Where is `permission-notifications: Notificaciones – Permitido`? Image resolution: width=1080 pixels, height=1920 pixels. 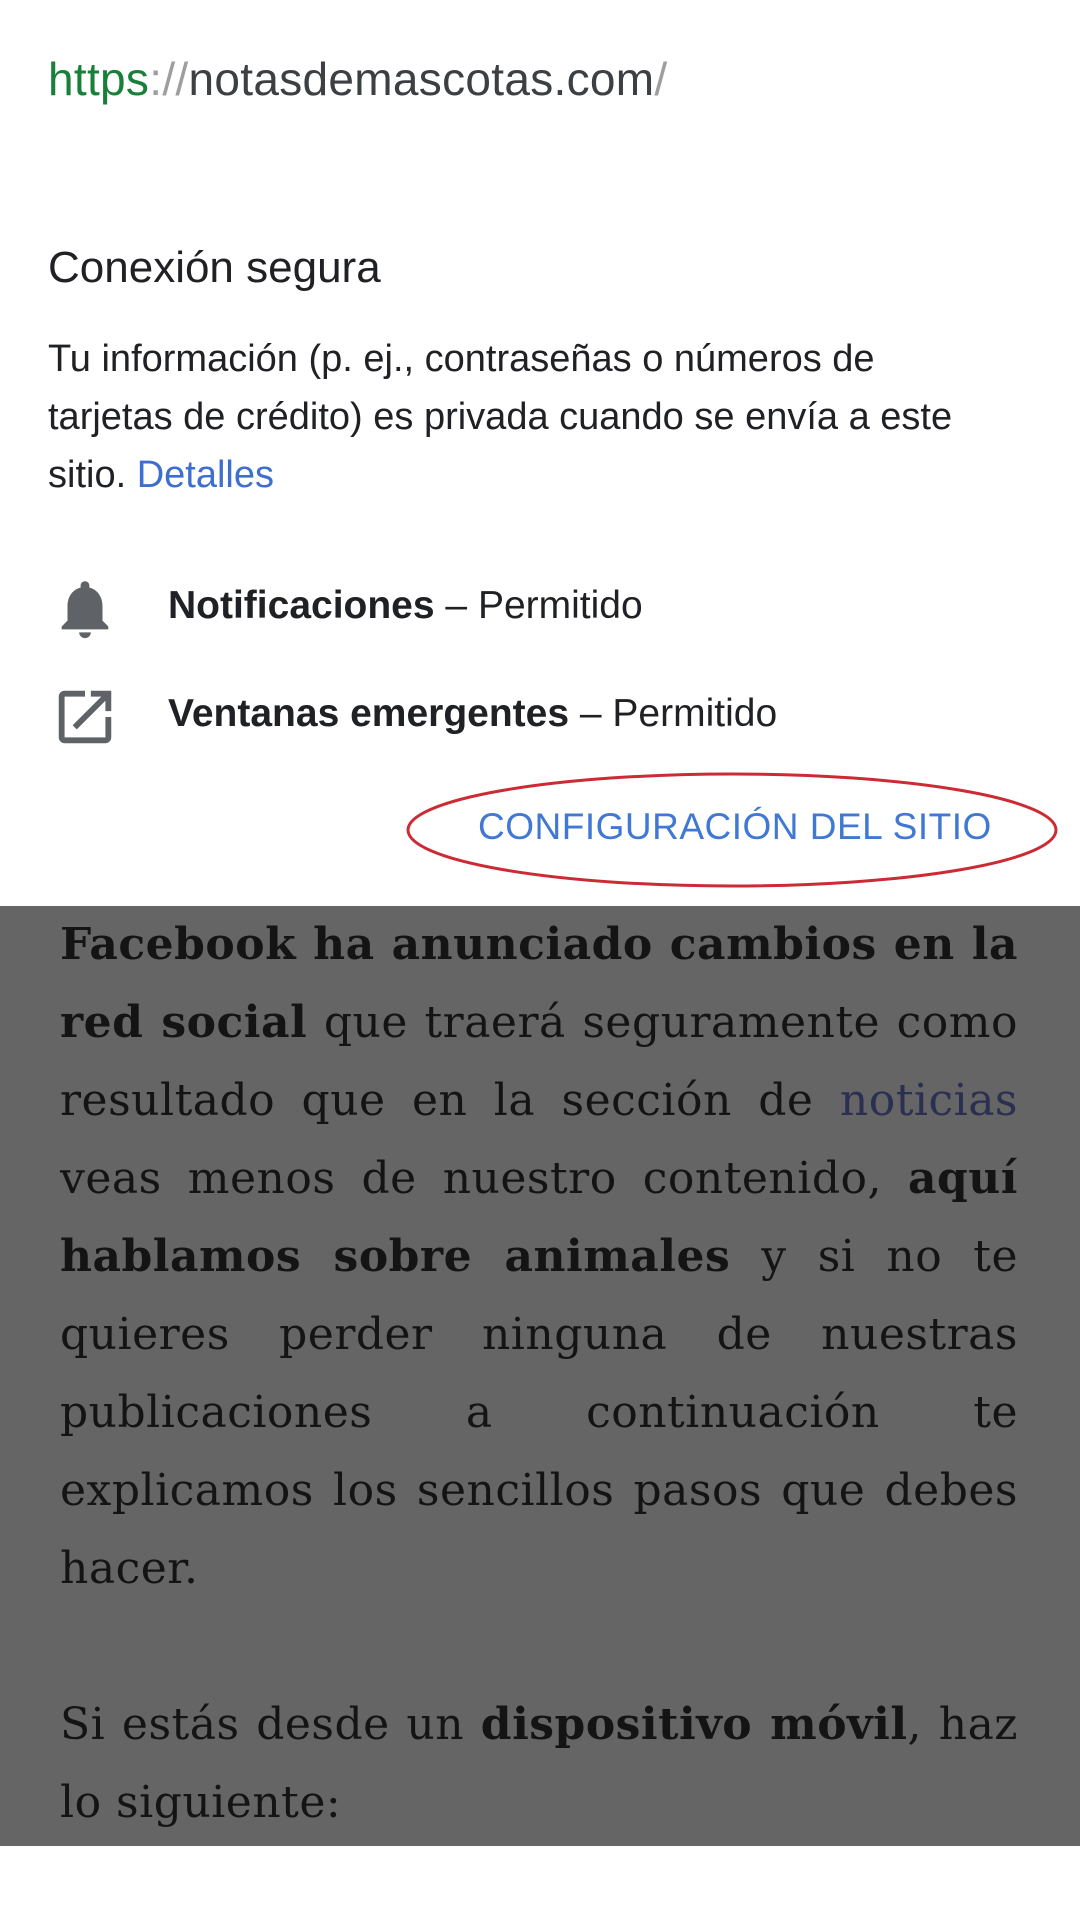 permission-notifications: Notificaciones – Permitido is located at coordinates (540, 606).